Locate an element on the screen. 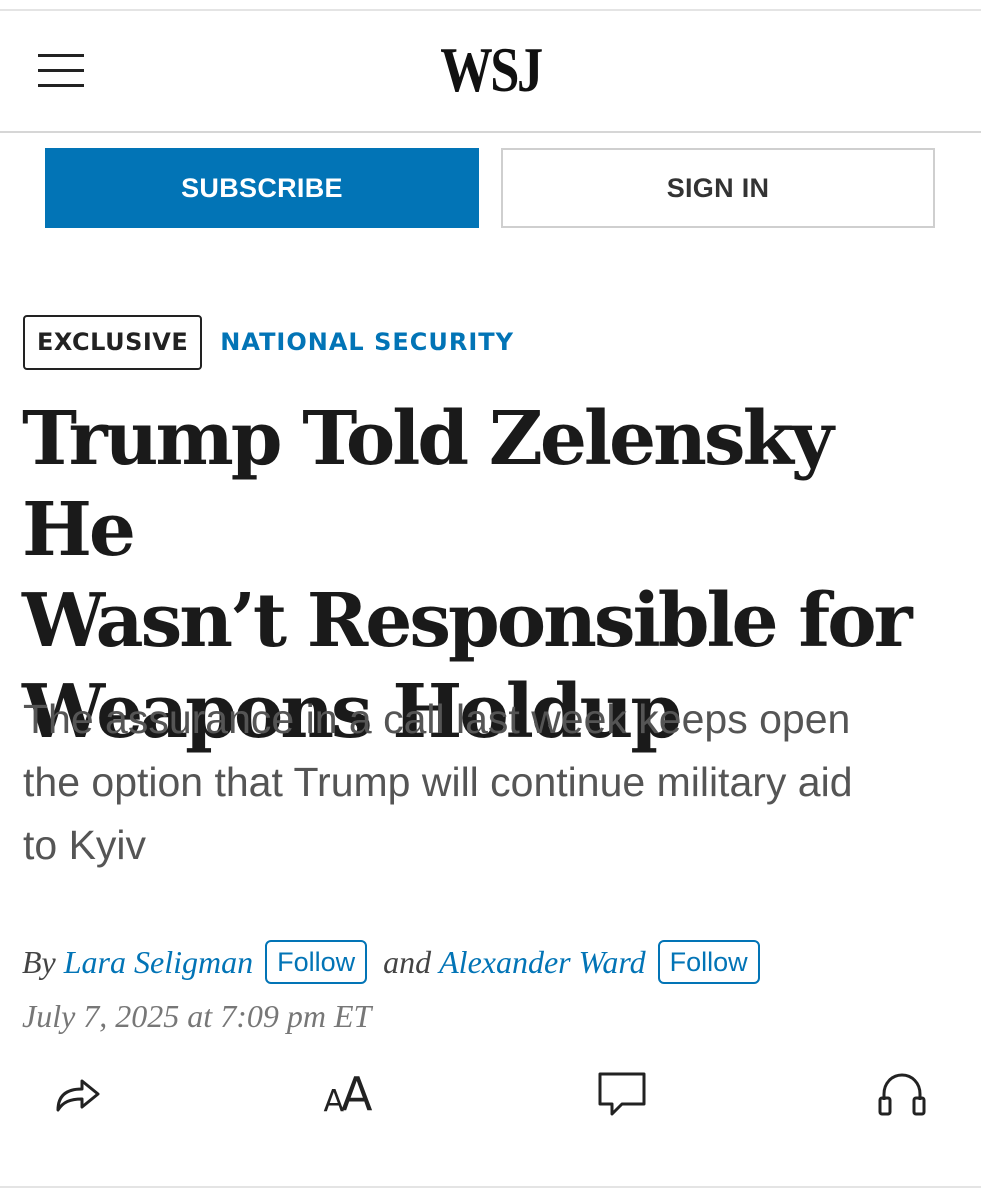 Image resolution: width=981 pixels, height=1200 pixels. wsj-logo: WSJ is located at coordinates (490, 70).